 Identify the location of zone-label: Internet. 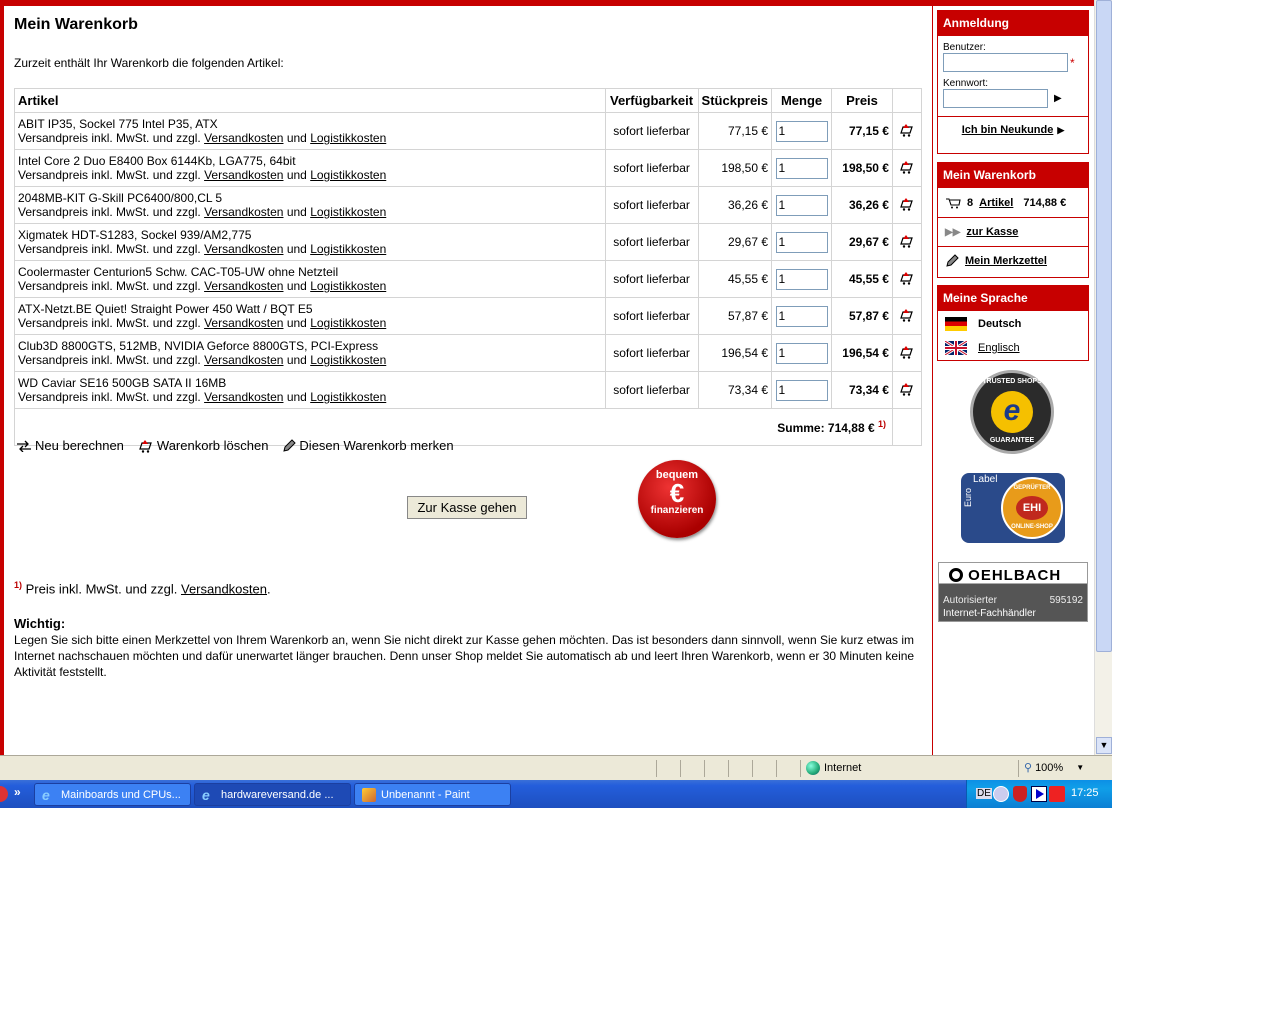
(843, 768).